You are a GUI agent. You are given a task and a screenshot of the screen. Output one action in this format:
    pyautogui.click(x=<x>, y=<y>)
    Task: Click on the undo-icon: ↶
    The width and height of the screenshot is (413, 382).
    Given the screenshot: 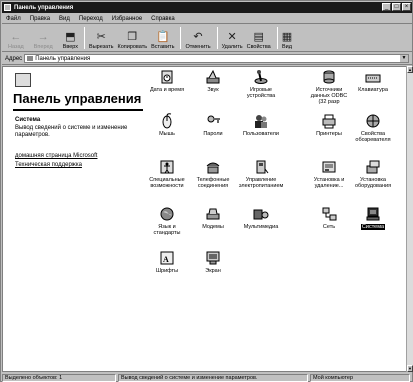 What is the action you would take?
    pyautogui.click(x=198, y=37)
    